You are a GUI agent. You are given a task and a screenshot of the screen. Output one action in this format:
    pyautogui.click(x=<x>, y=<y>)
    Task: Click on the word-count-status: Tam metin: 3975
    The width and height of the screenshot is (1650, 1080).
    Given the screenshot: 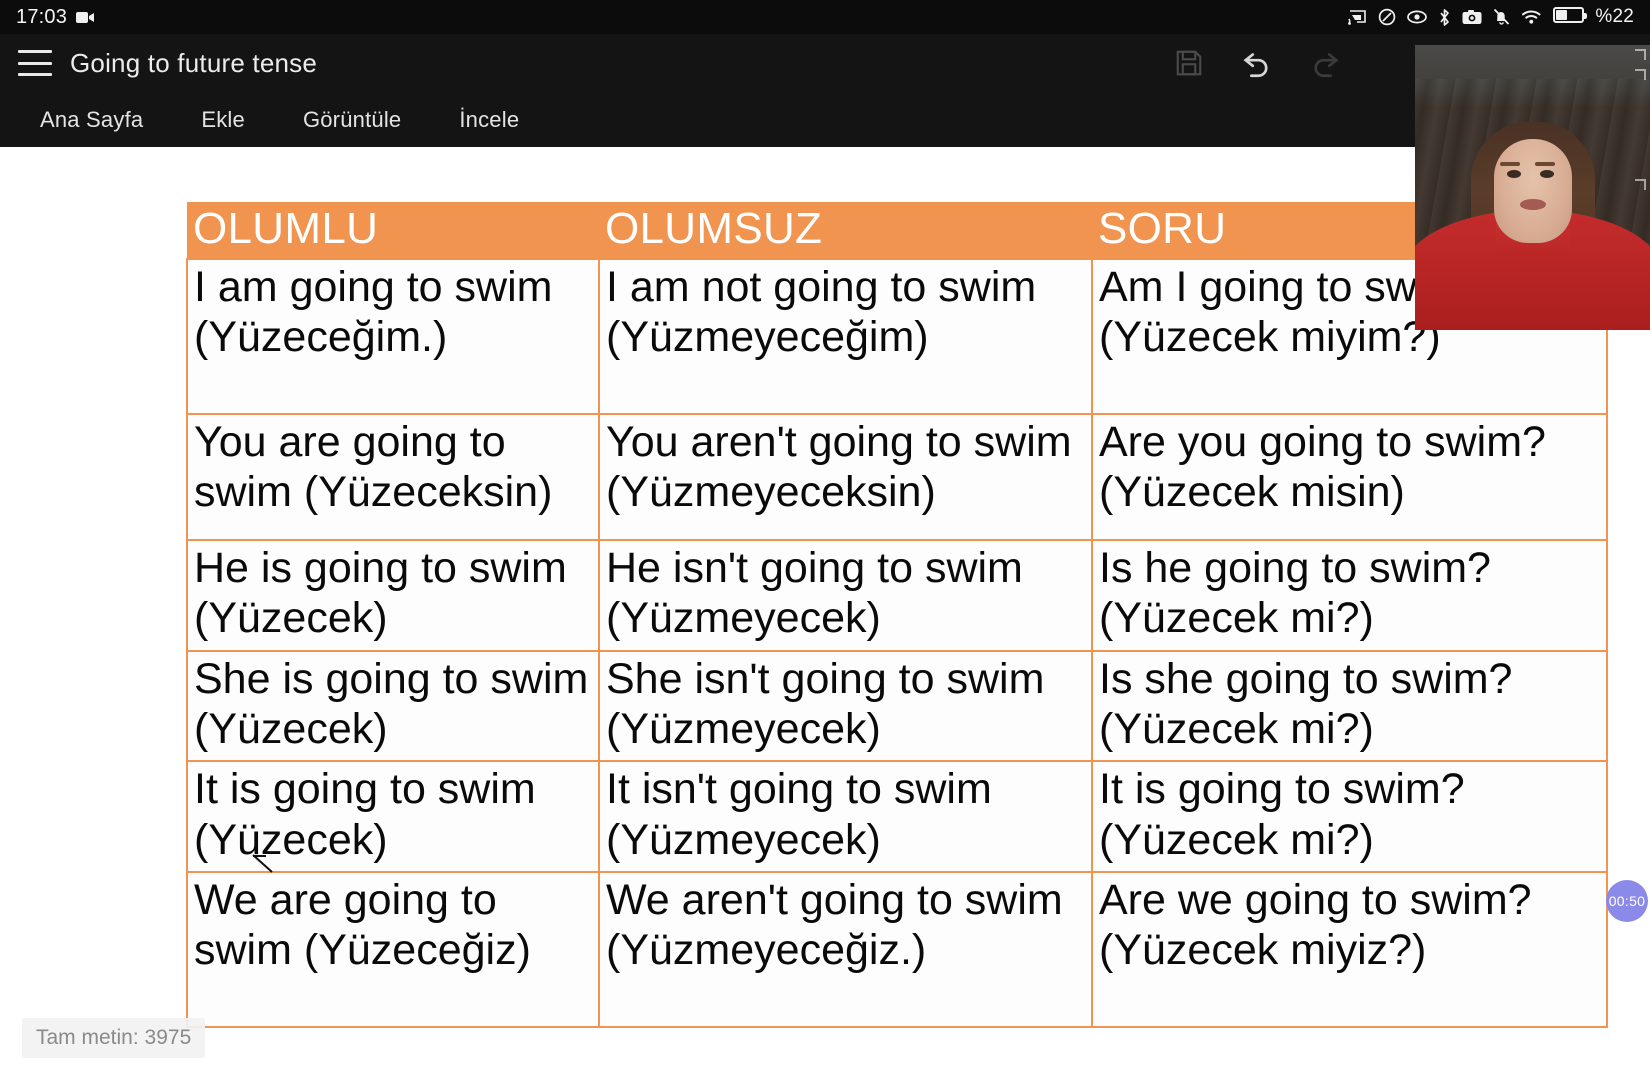 What is the action you would take?
    pyautogui.click(x=114, y=1038)
    